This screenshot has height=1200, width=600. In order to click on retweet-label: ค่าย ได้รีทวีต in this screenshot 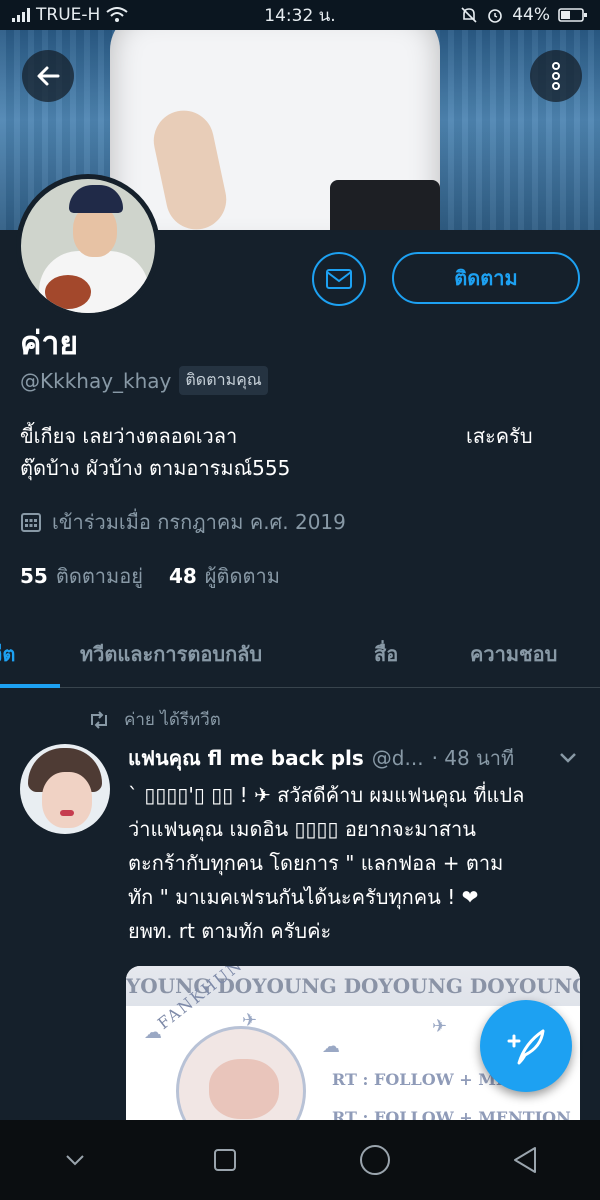, I will do `click(172, 720)`.